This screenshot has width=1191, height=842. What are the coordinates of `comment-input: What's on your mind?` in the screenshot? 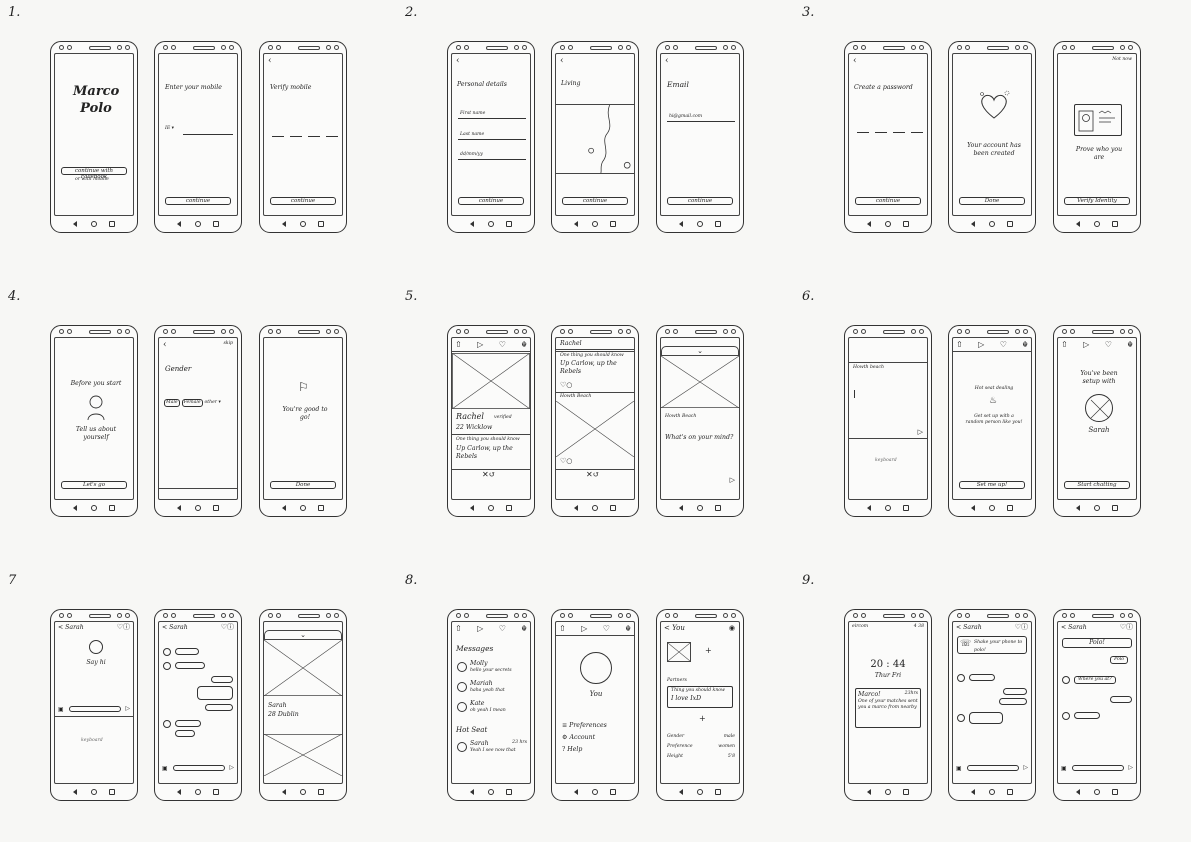 It's located at (699, 438).